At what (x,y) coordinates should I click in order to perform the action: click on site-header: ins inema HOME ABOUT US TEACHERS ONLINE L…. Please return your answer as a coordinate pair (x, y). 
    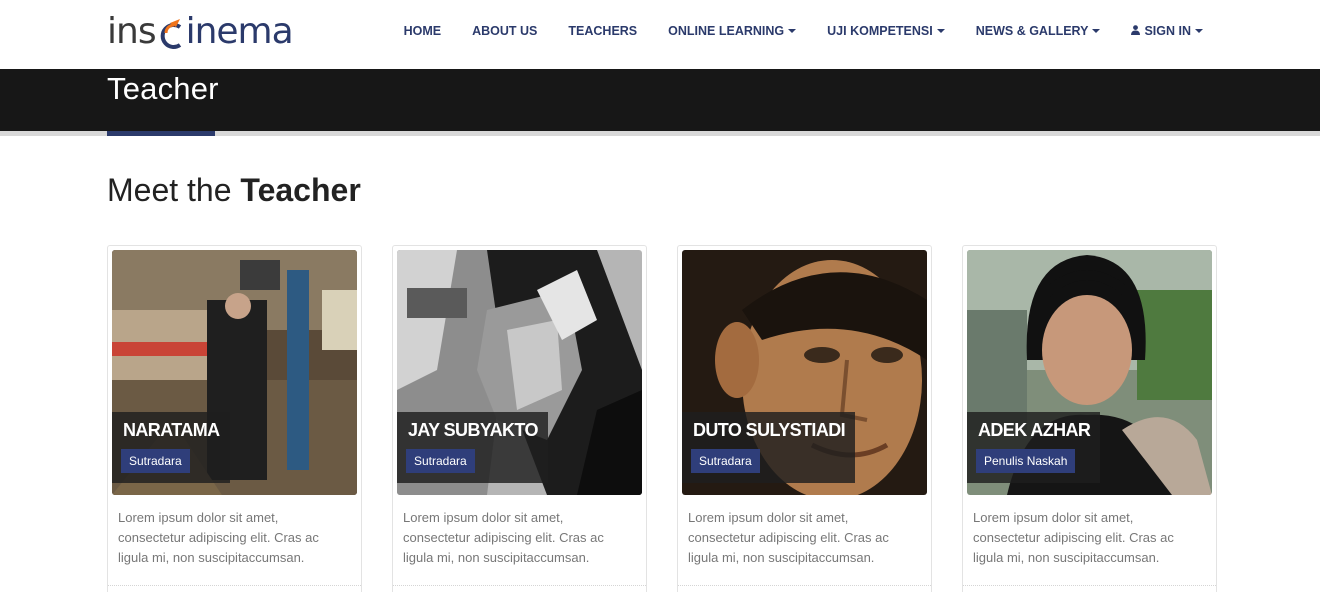
    Looking at the image, I should click on (660, 34).